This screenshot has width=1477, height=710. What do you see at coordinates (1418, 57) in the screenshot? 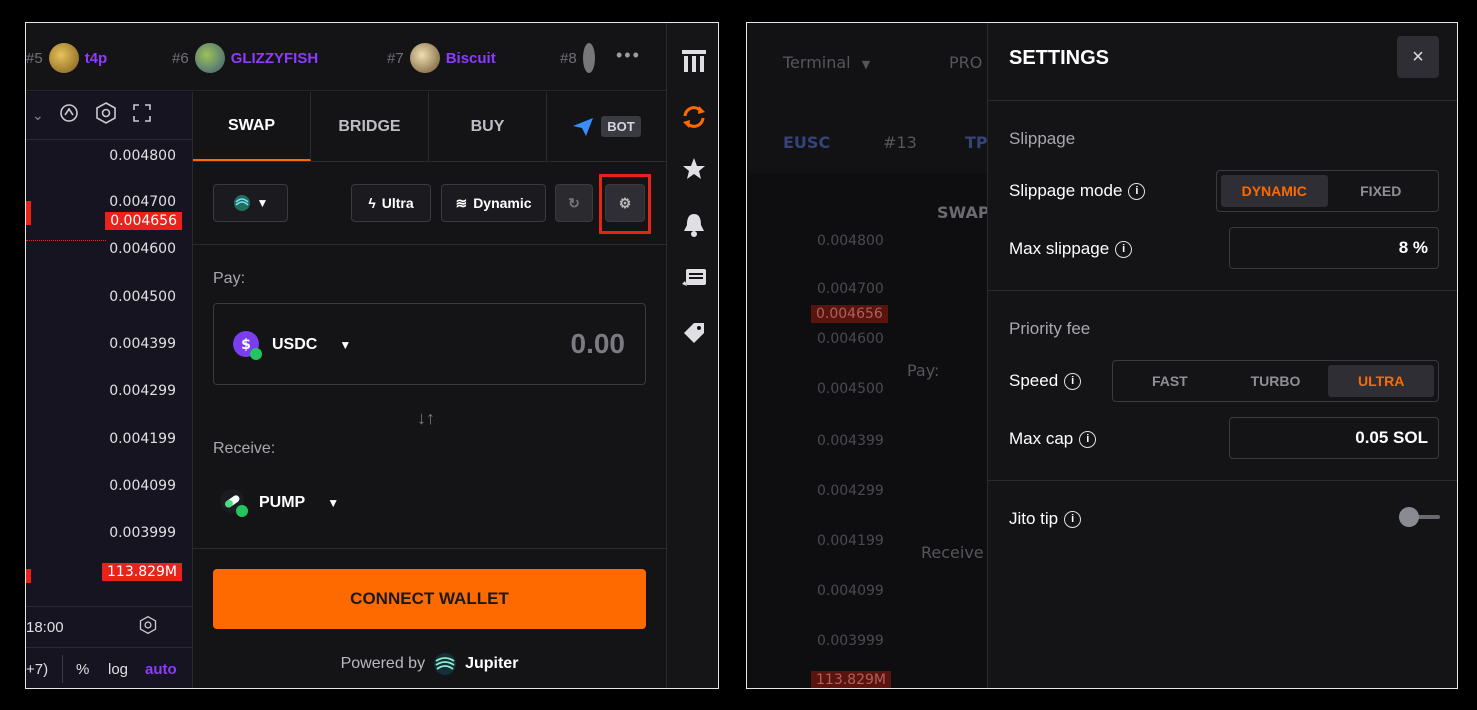
I see `close-button: ×` at bounding box center [1418, 57].